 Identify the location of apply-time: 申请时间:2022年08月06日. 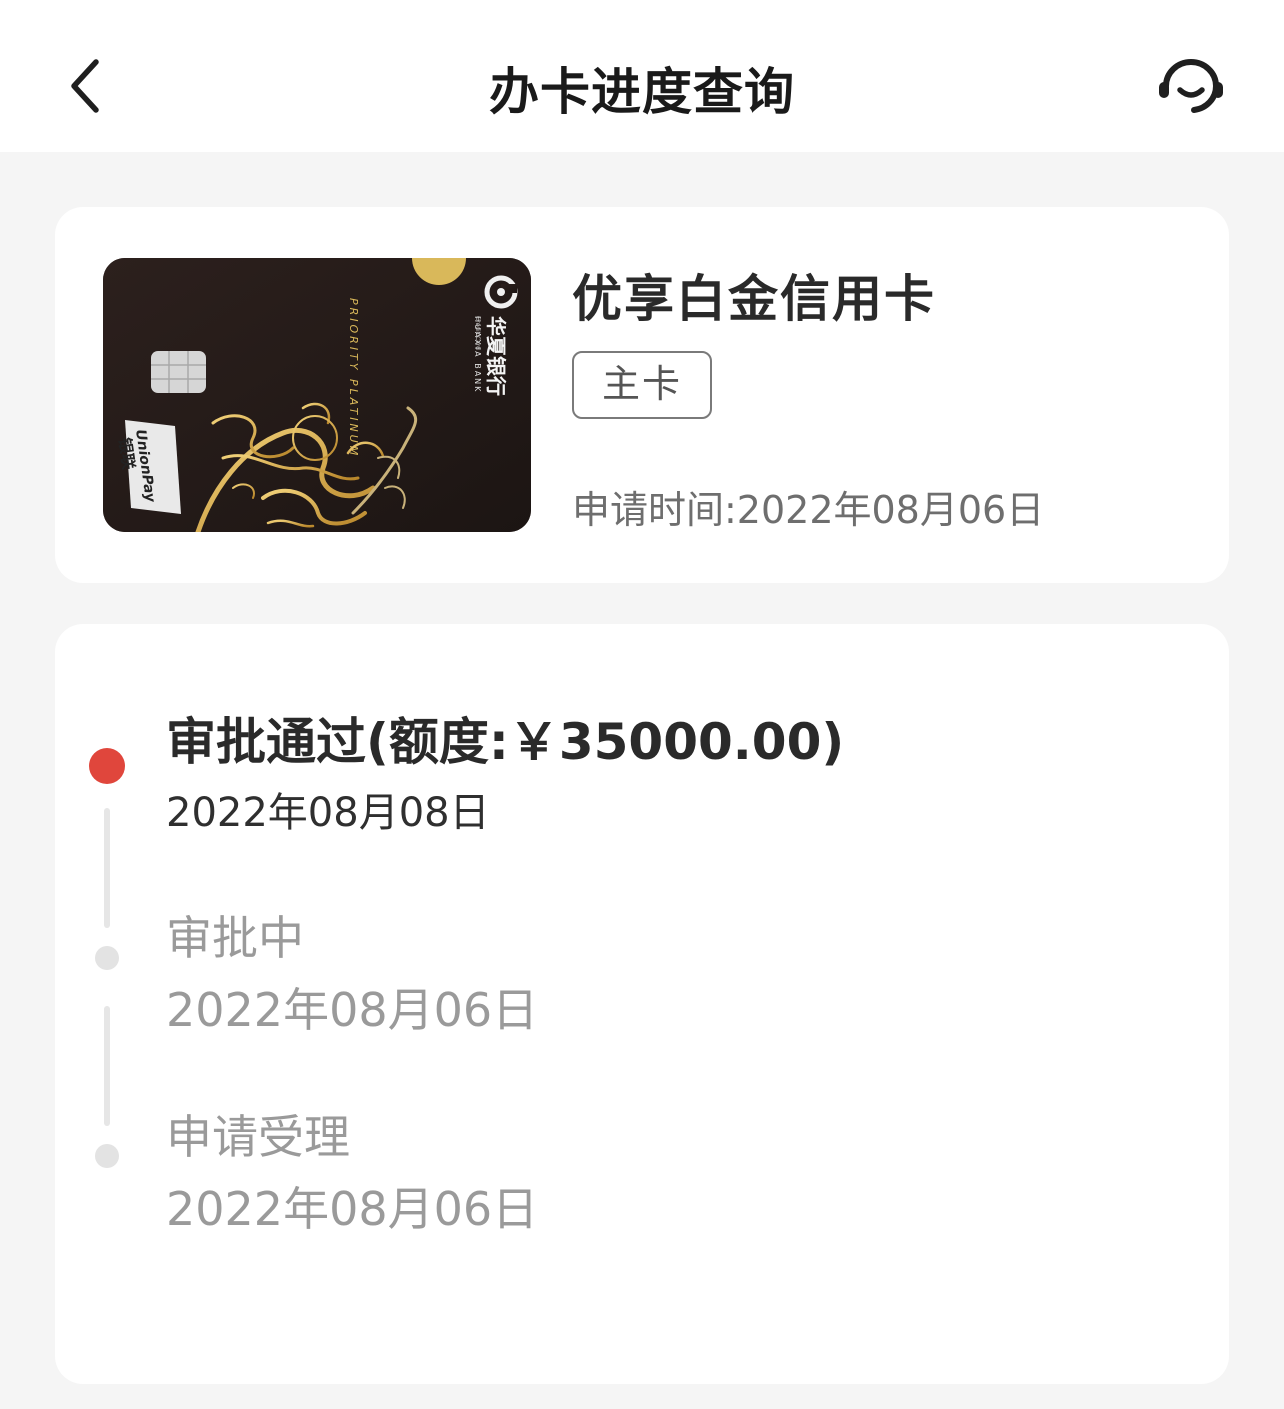
(808, 510).